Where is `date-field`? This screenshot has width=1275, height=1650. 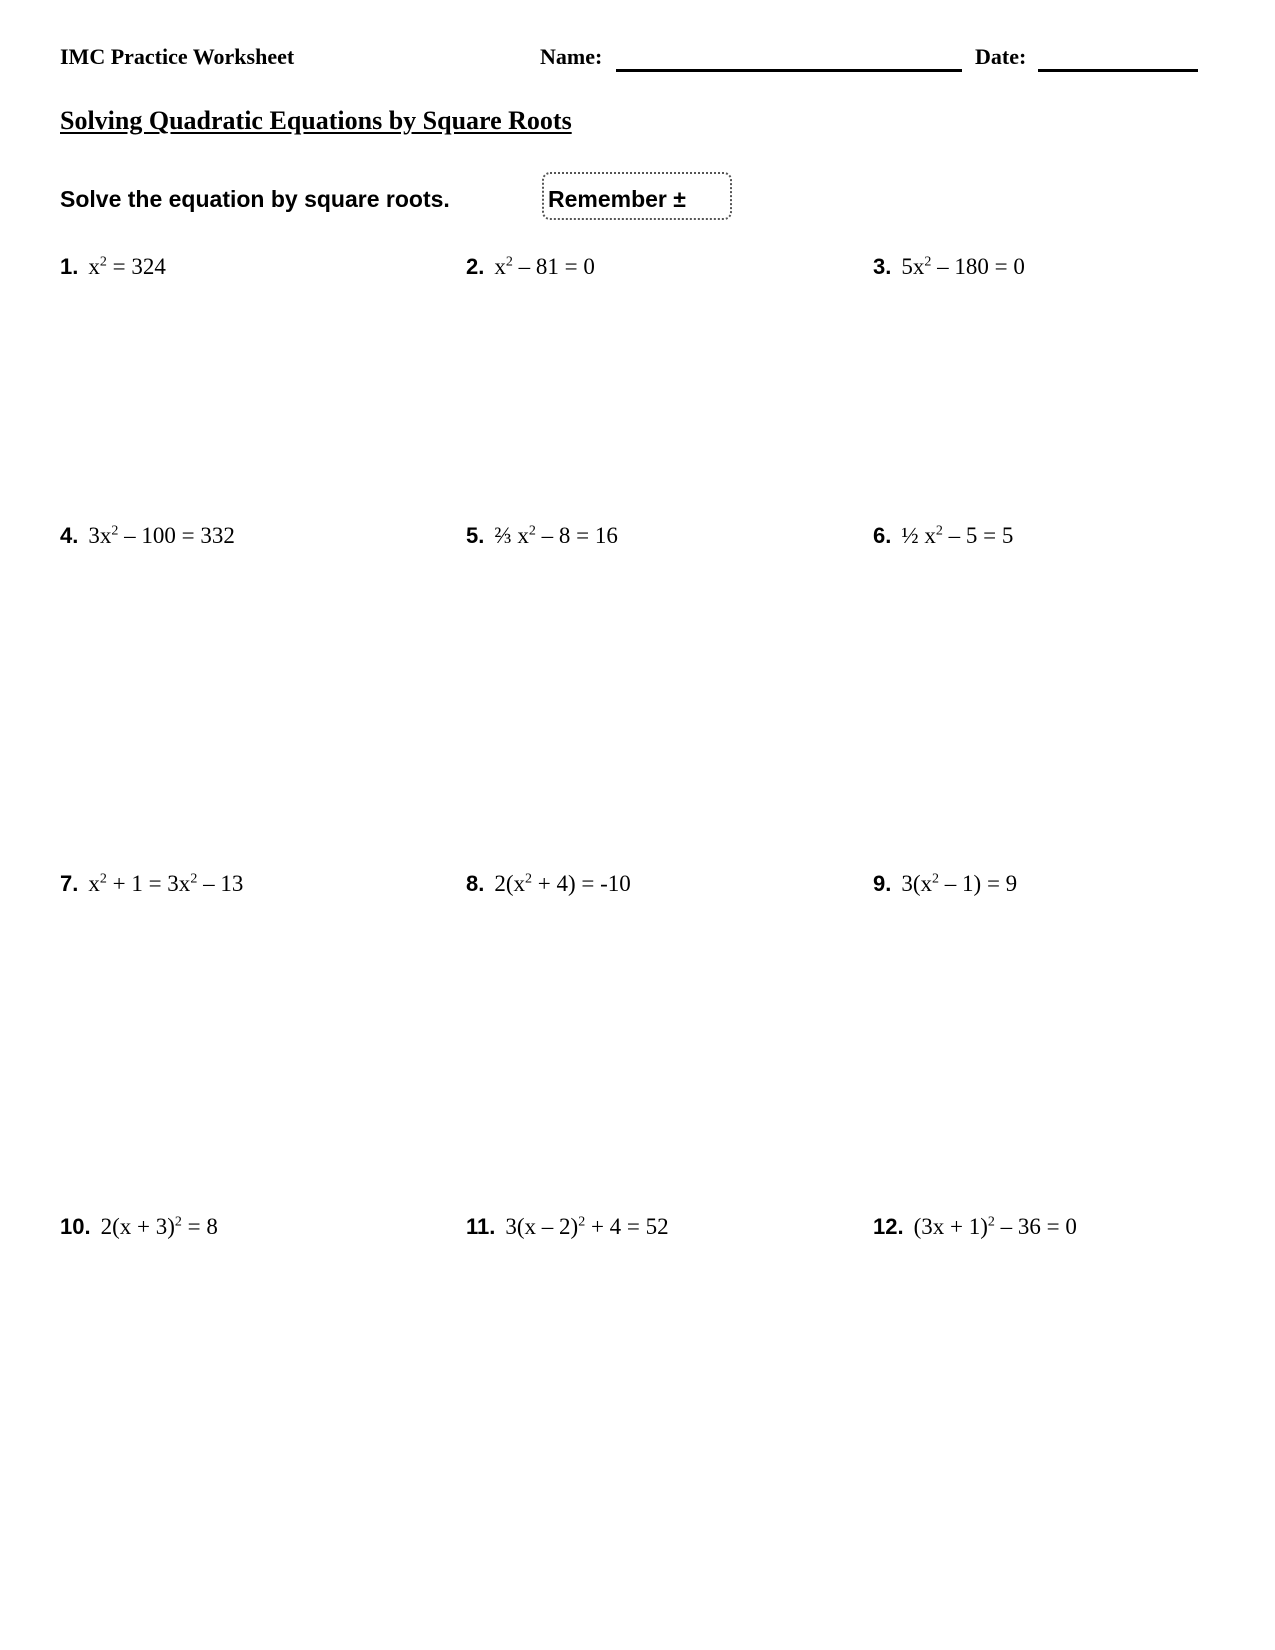
date-field is located at coordinates (1118, 70).